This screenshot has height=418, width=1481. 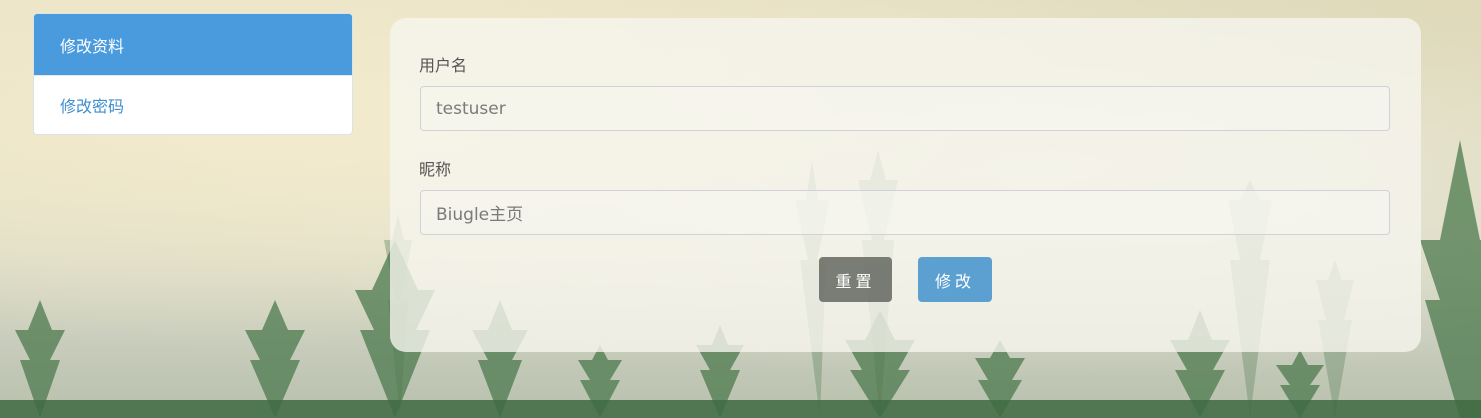 I want to click on nickname-input, so click(x=905, y=212).